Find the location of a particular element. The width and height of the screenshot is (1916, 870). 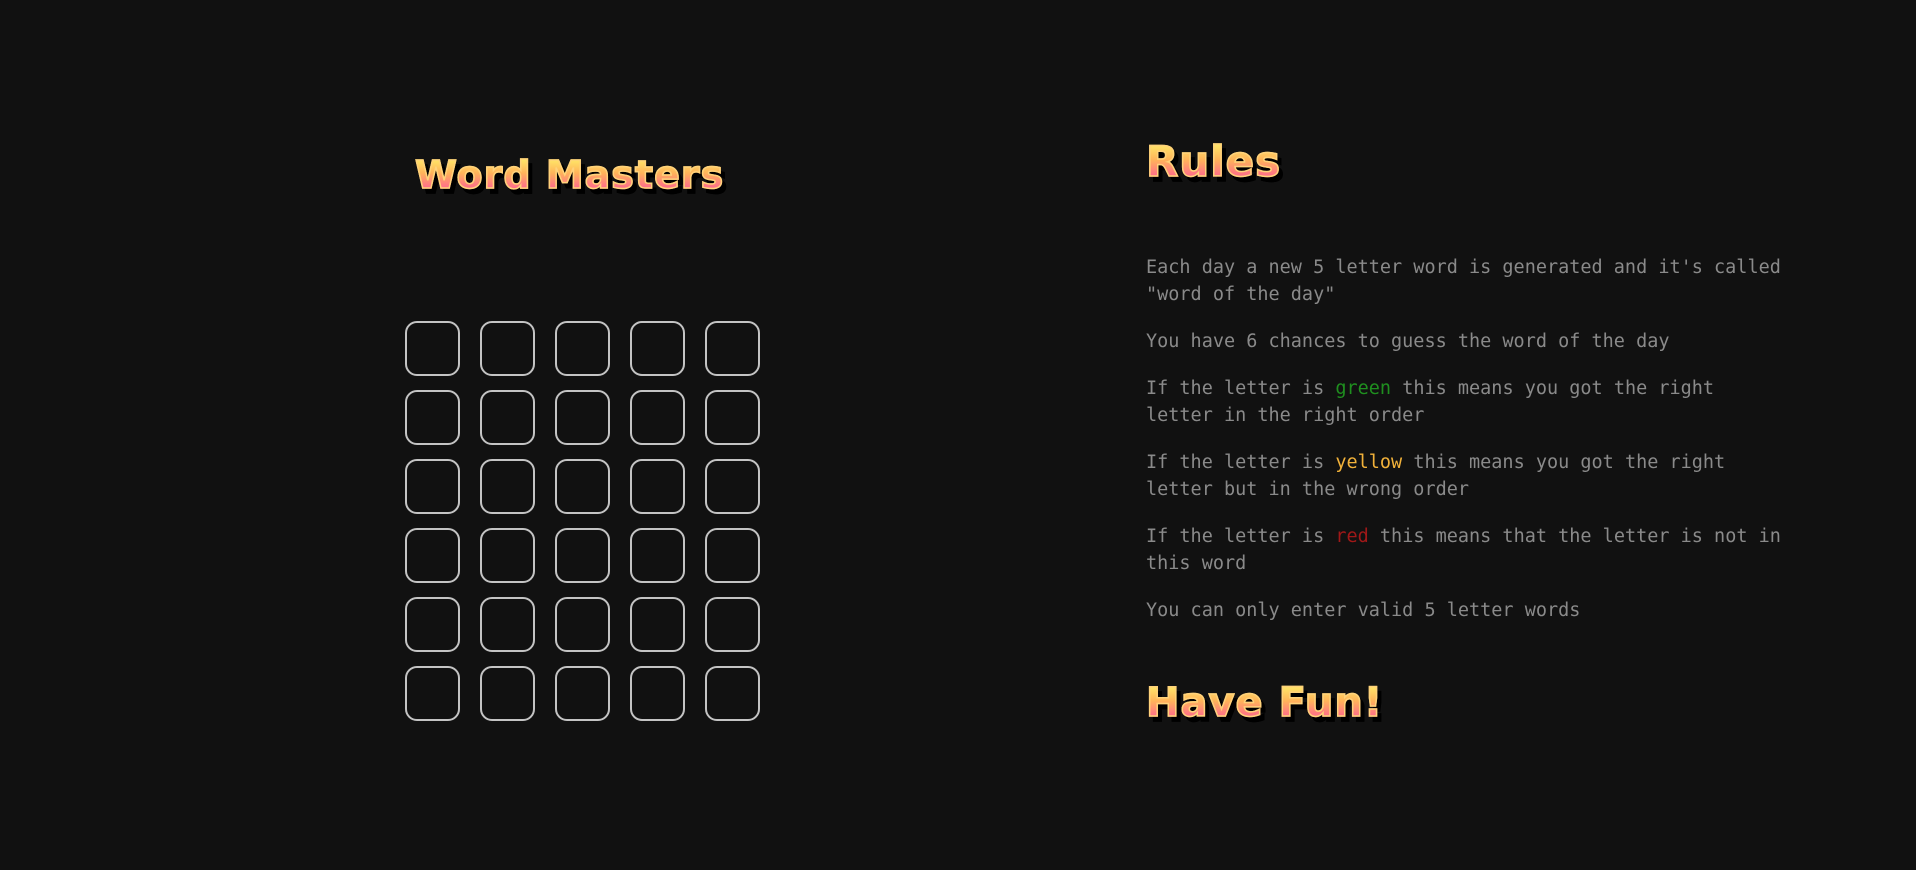

game-title: Word Masters is located at coordinates (569, 175).